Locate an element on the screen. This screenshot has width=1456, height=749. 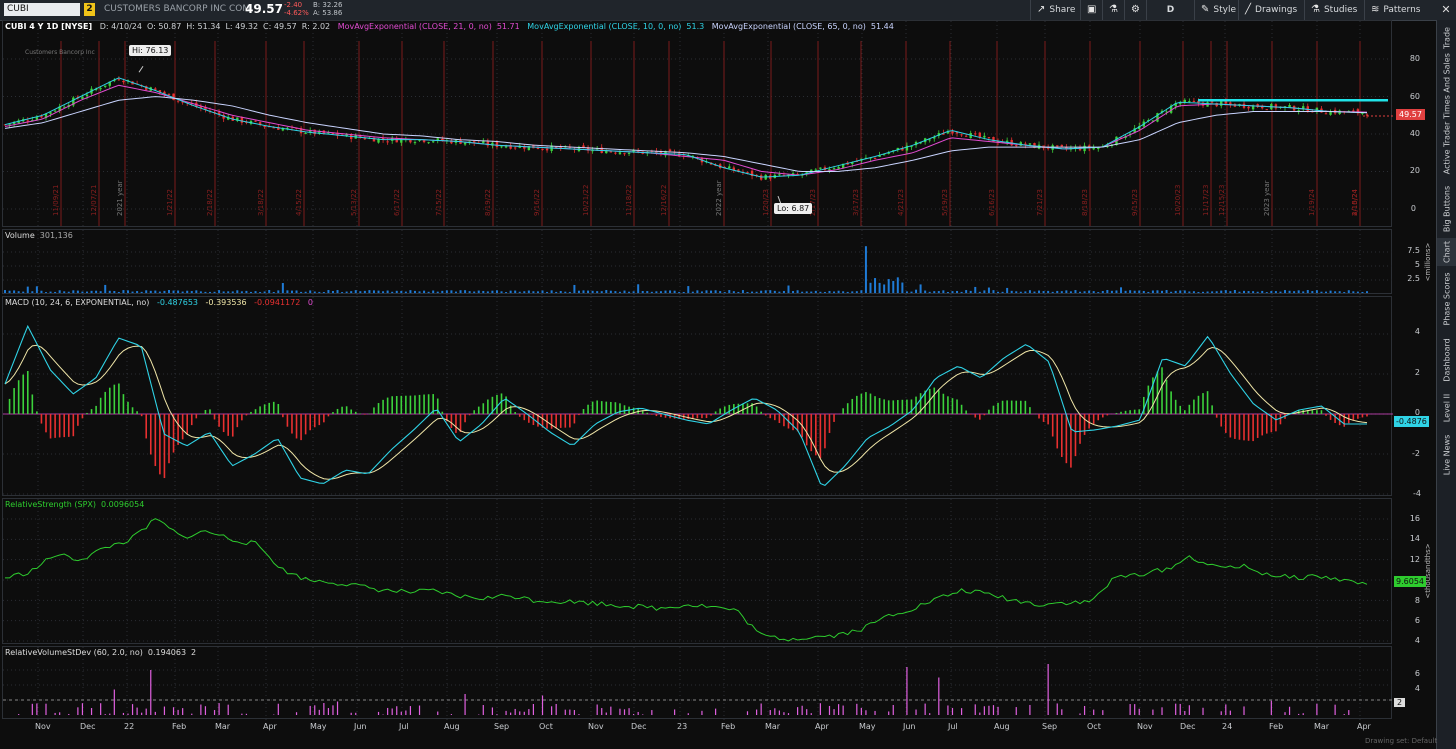
volume-panel: Volume 301,136 is located at coordinates (697, 262).